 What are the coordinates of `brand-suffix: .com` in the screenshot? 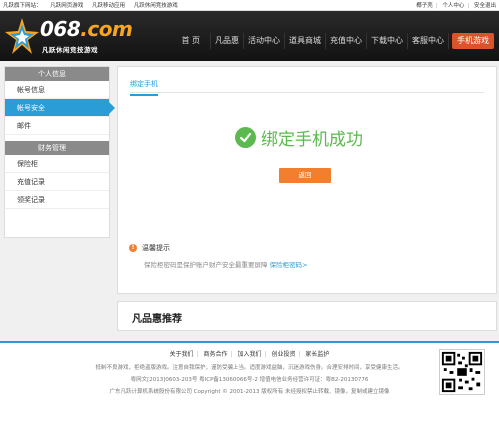 It's located at (106, 29).